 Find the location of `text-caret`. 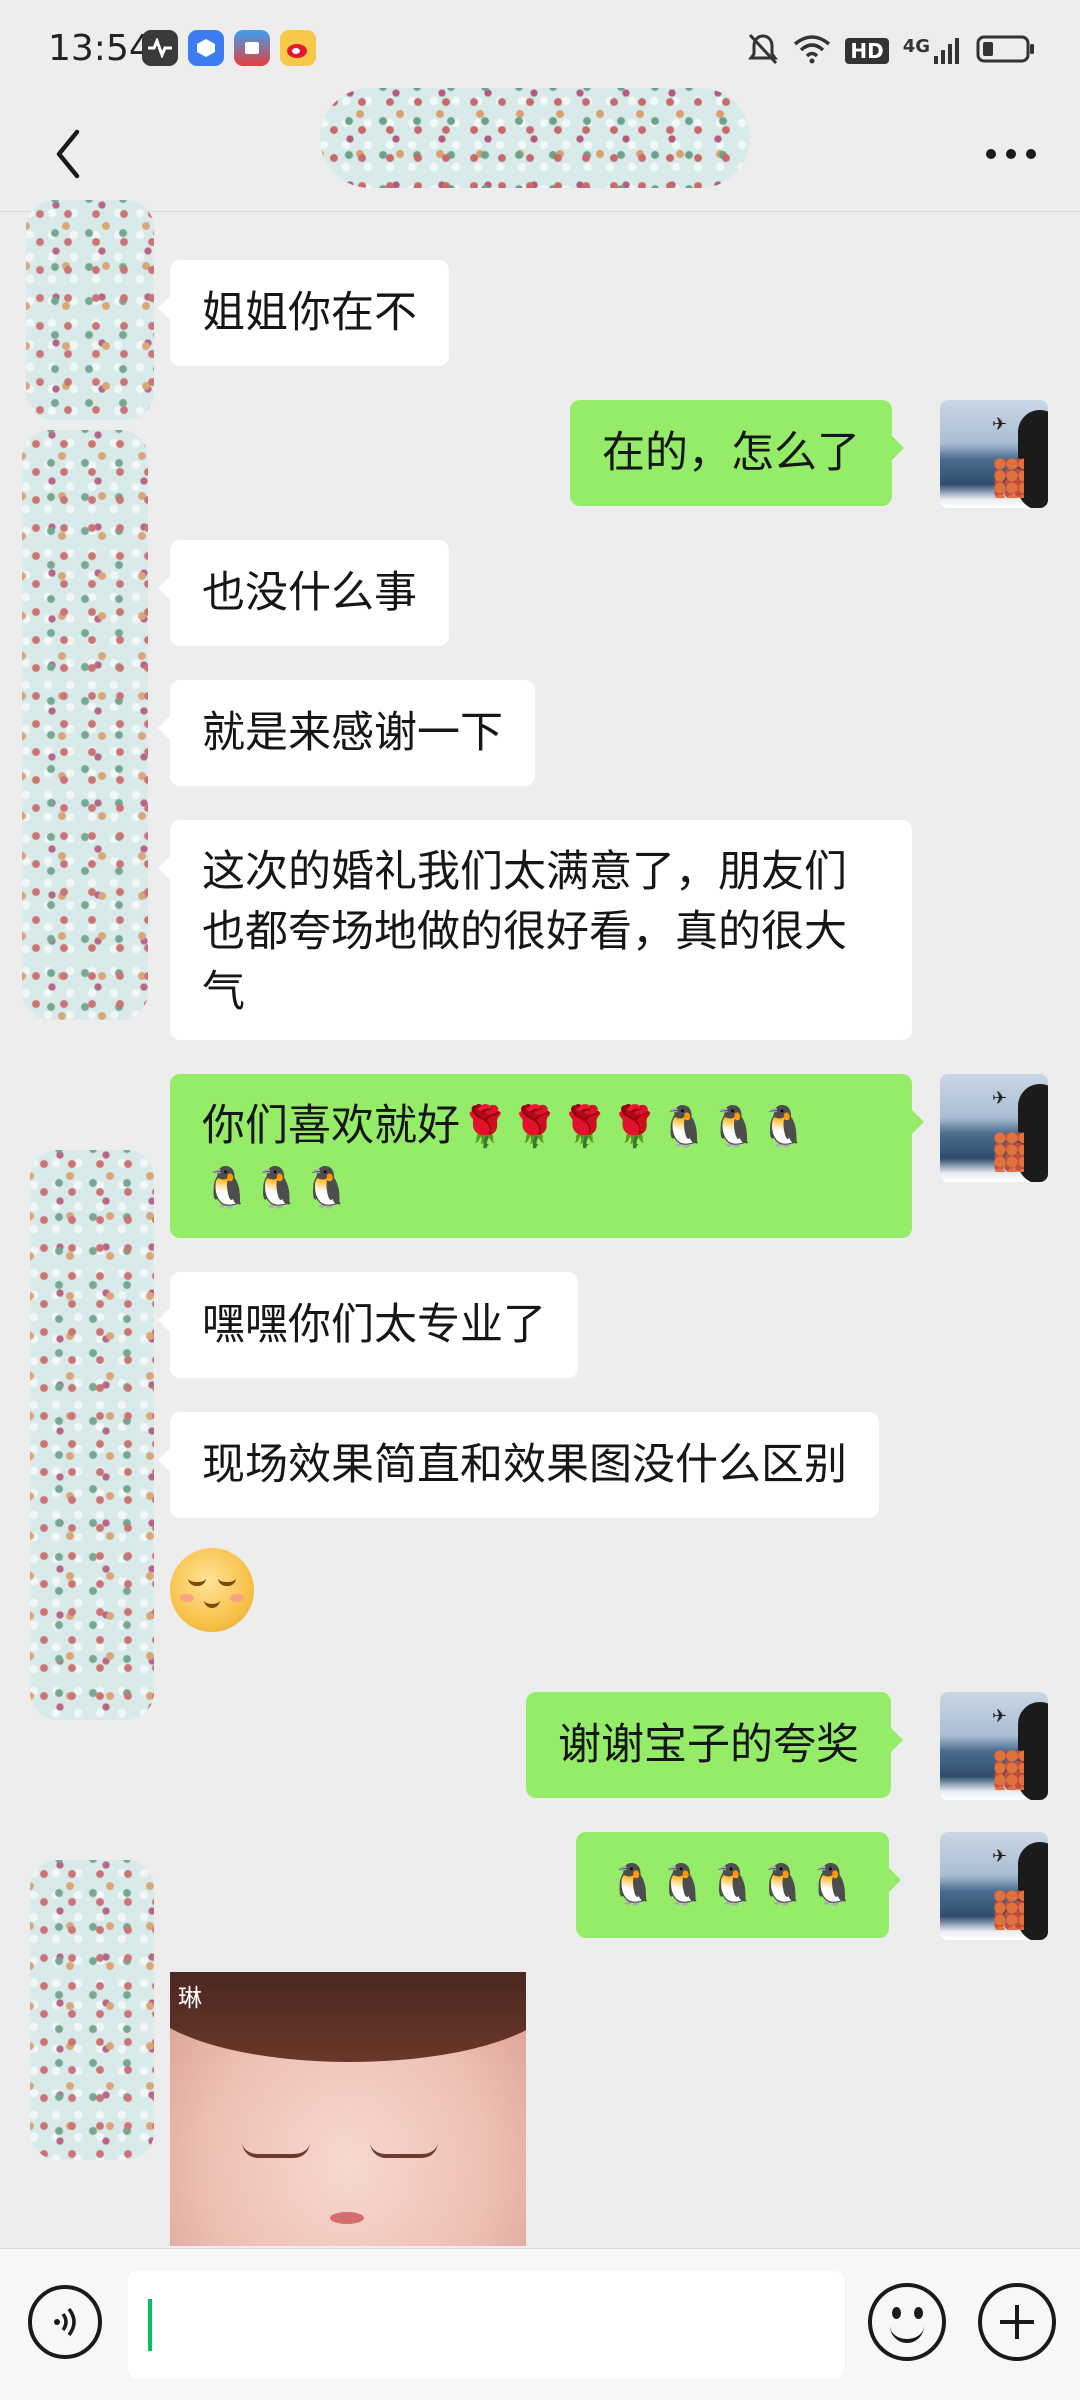

text-caret is located at coordinates (150, 2325).